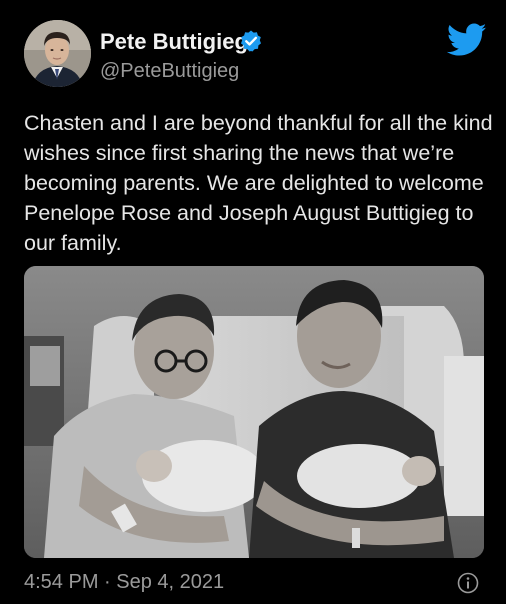  What do you see at coordinates (169, 71) in the screenshot?
I see `author-handle: @PeteButtigieg` at bounding box center [169, 71].